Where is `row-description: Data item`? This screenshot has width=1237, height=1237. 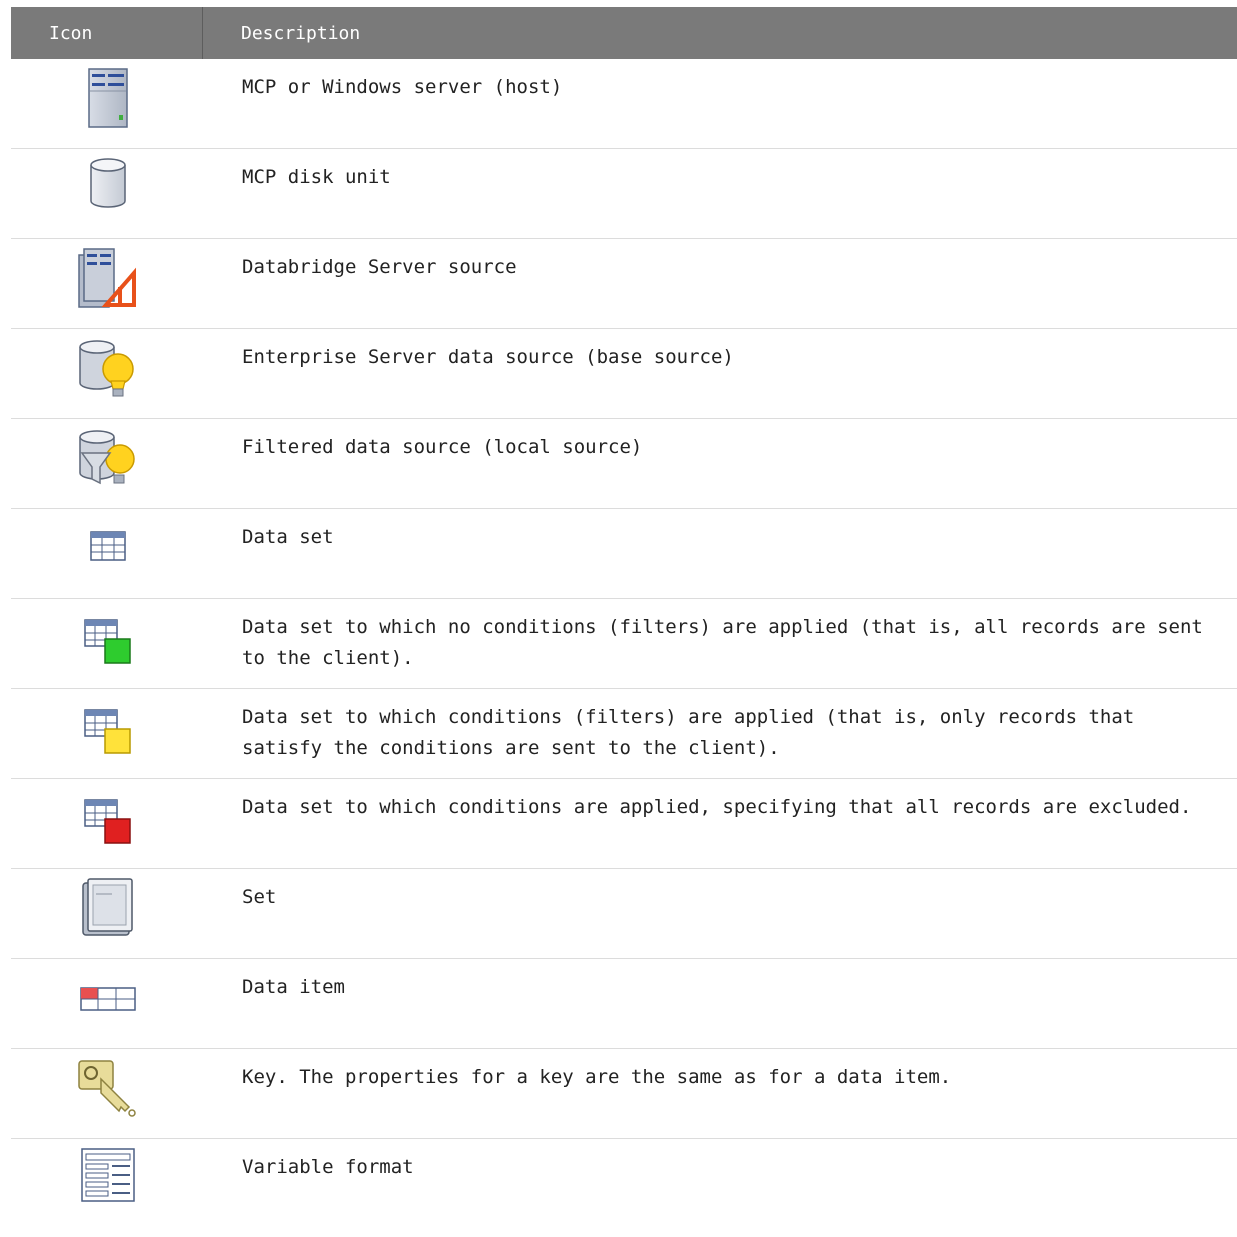 row-description: Data item is located at coordinates (293, 987).